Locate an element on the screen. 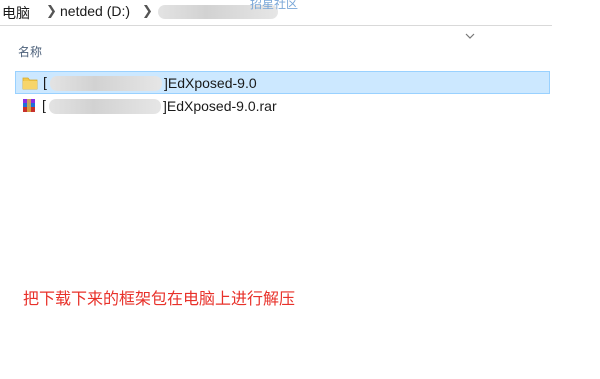  breadcrumb-item-drive: netded (D:) is located at coordinates (95, 11).